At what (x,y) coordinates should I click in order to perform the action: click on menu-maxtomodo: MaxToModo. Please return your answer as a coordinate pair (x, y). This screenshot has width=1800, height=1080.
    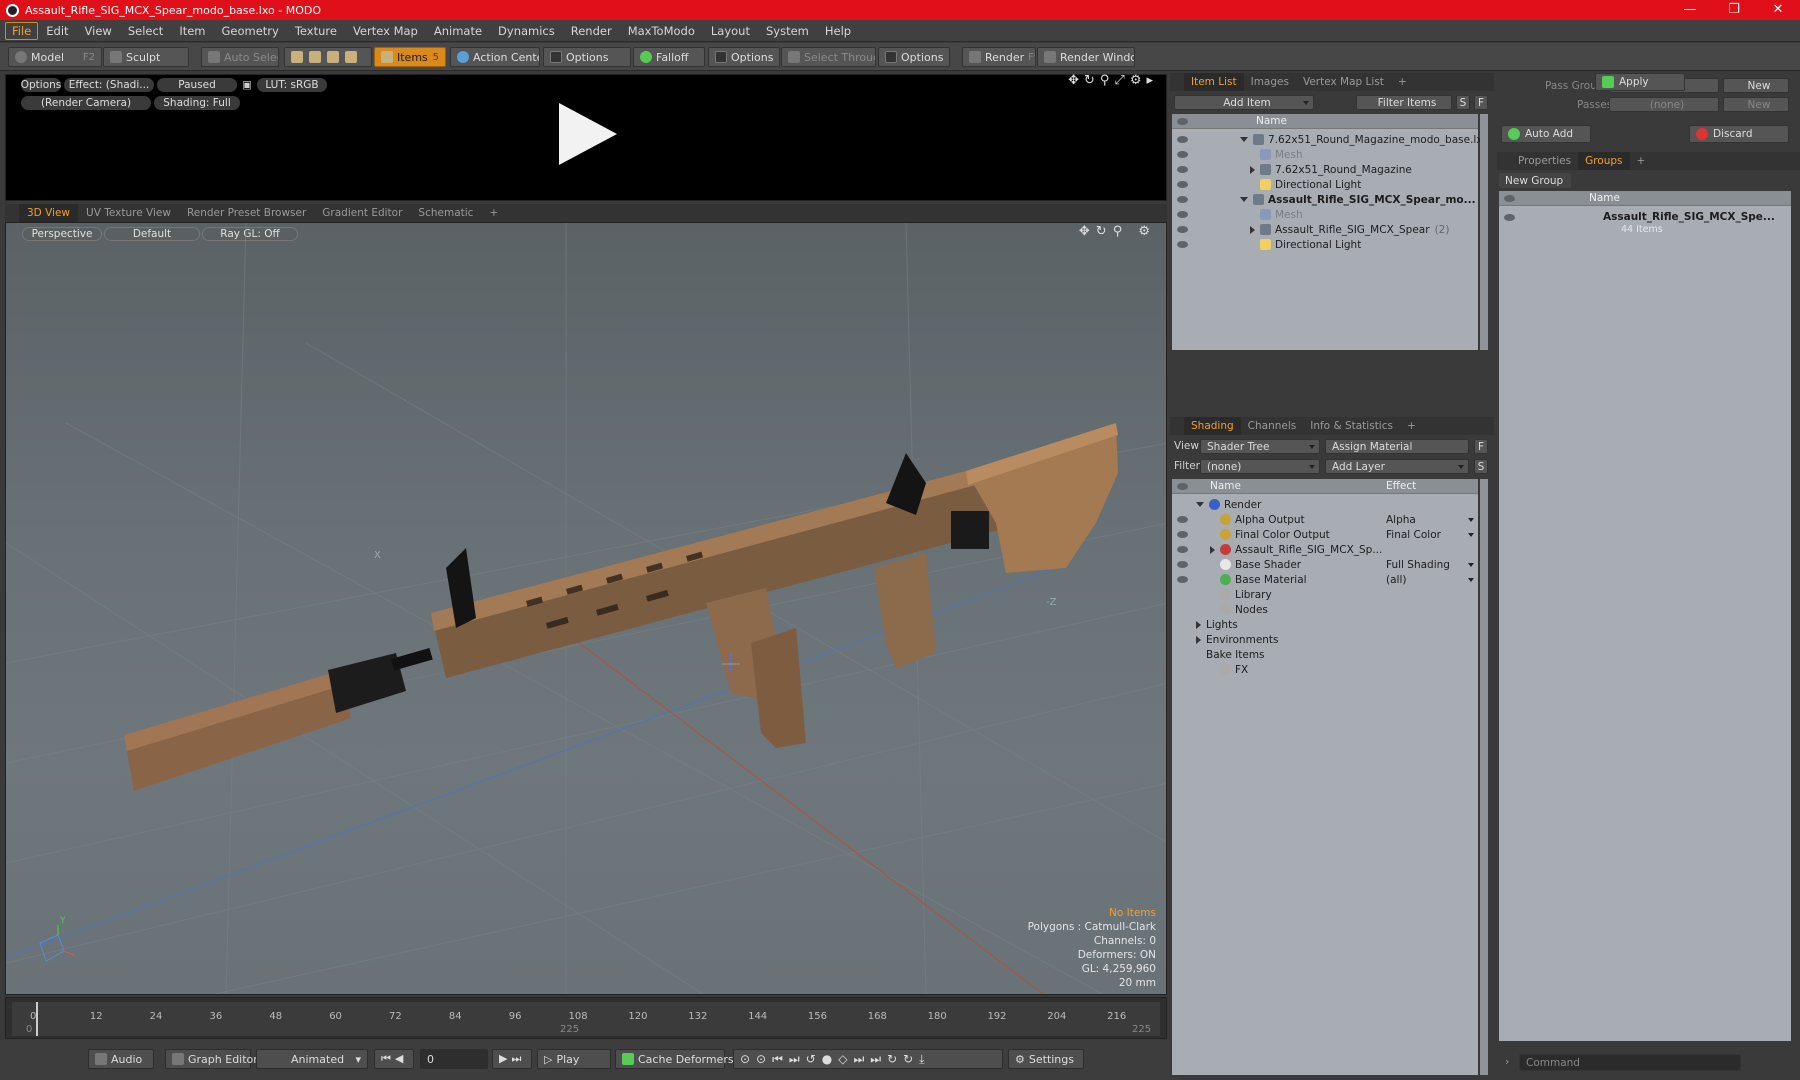
    Looking at the image, I should click on (661, 31).